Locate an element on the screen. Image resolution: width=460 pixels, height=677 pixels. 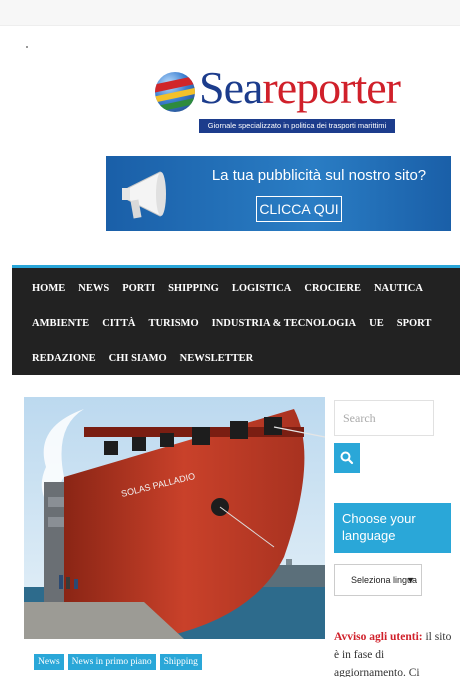
tag-news: News is located at coordinates (49, 662).